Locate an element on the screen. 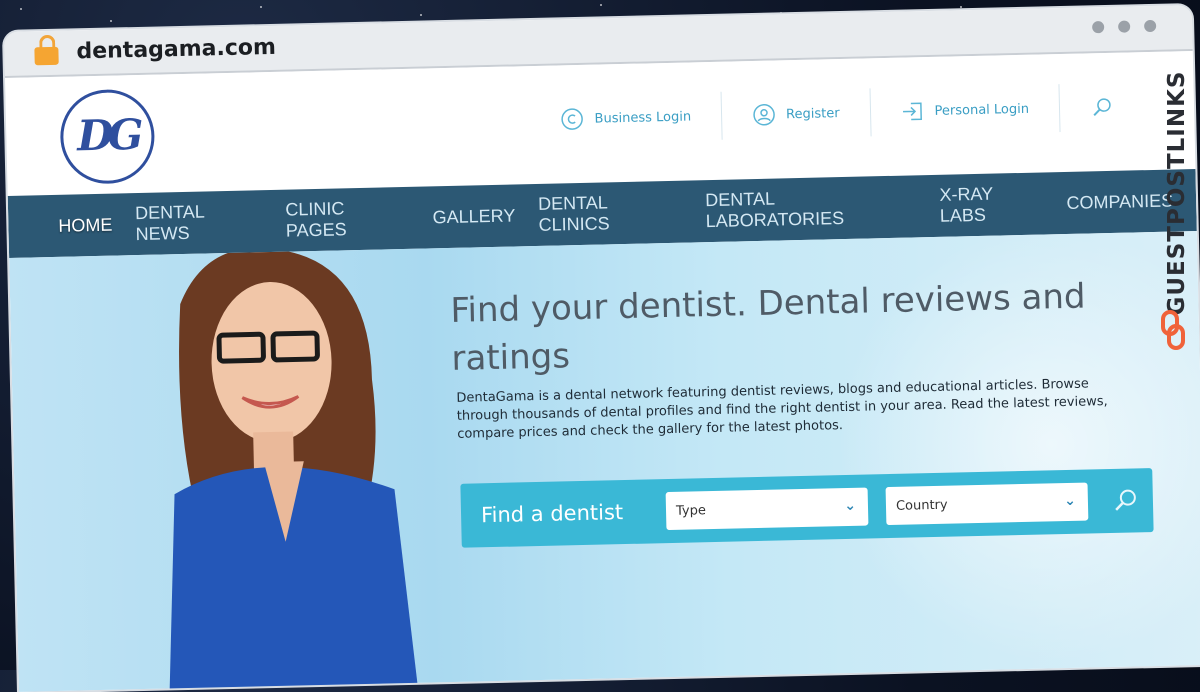  smiling-woman-photo is located at coordinates (294, 469).